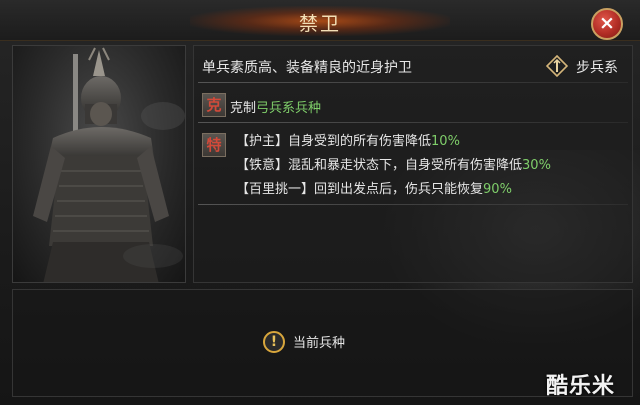  Describe the element at coordinates (109, 164) in the screenshot. I see `armored-guard-image` at that location.